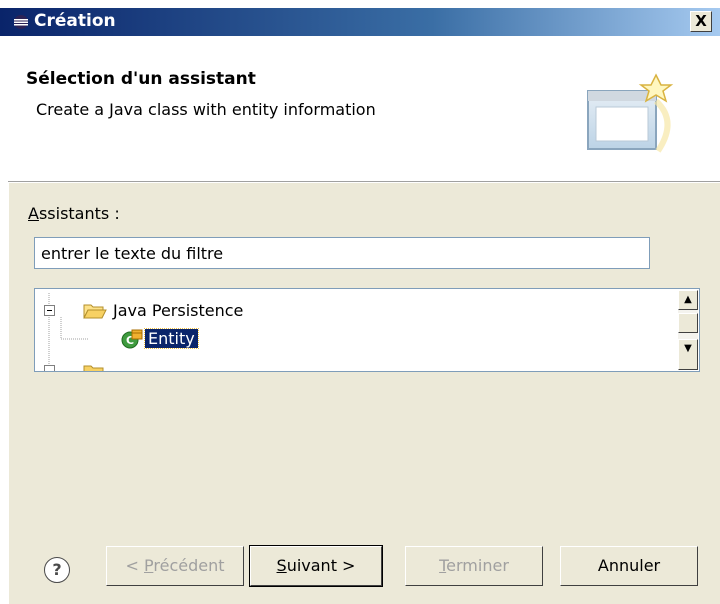 The width and height of the screenshot is (720, 604). Describe the element at coordinates (281, 565) in the screenshot. I see `next-button-mnemonic: S` at that location.